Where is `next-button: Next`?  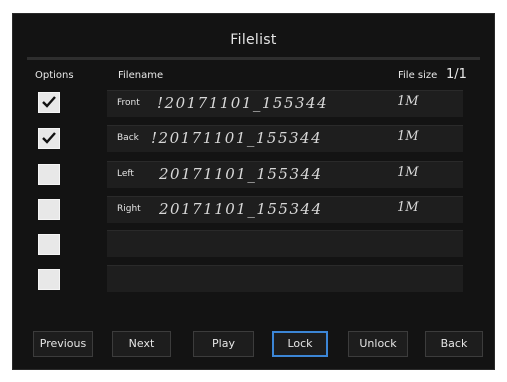 next-button: Next is located at coordinates (141, 344).